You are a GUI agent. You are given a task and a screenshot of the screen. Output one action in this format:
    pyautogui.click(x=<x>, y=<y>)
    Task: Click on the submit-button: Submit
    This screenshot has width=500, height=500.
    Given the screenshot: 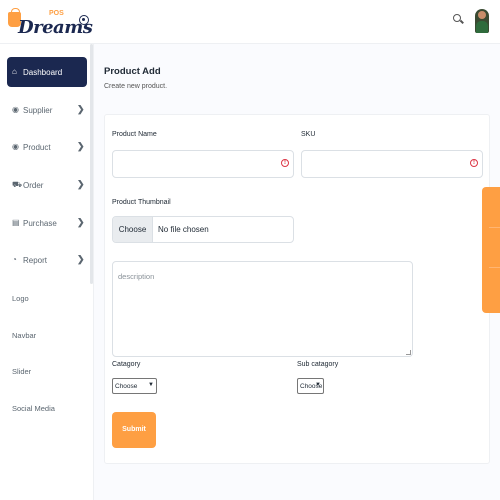 What is the action you would take?
    pyautogui.click(x=134, y=430)
    